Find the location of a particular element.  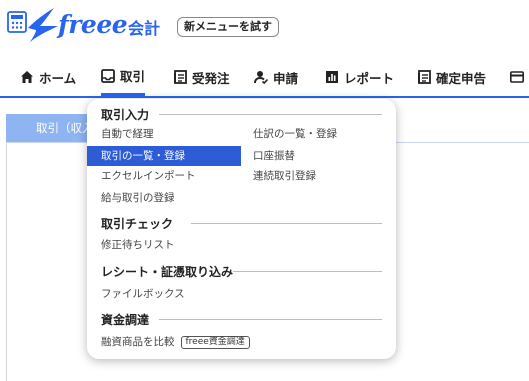

nav-item-orders: 受発注 is located at coordinates (201, 77).